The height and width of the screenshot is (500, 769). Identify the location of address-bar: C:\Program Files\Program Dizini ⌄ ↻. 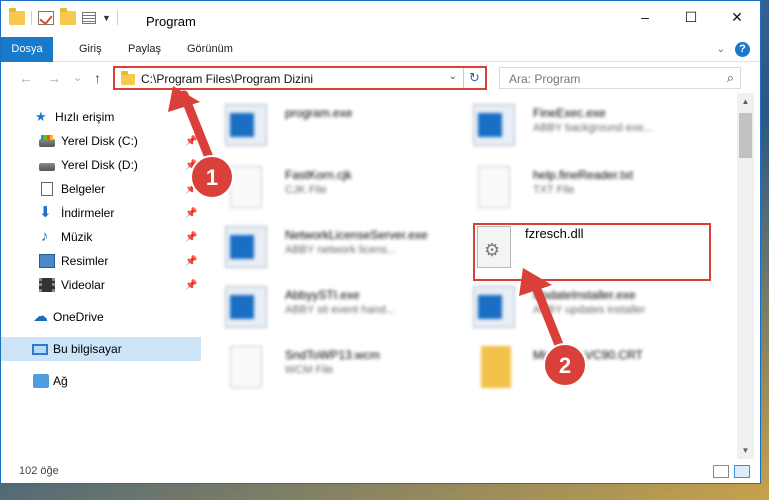
(300, 78).